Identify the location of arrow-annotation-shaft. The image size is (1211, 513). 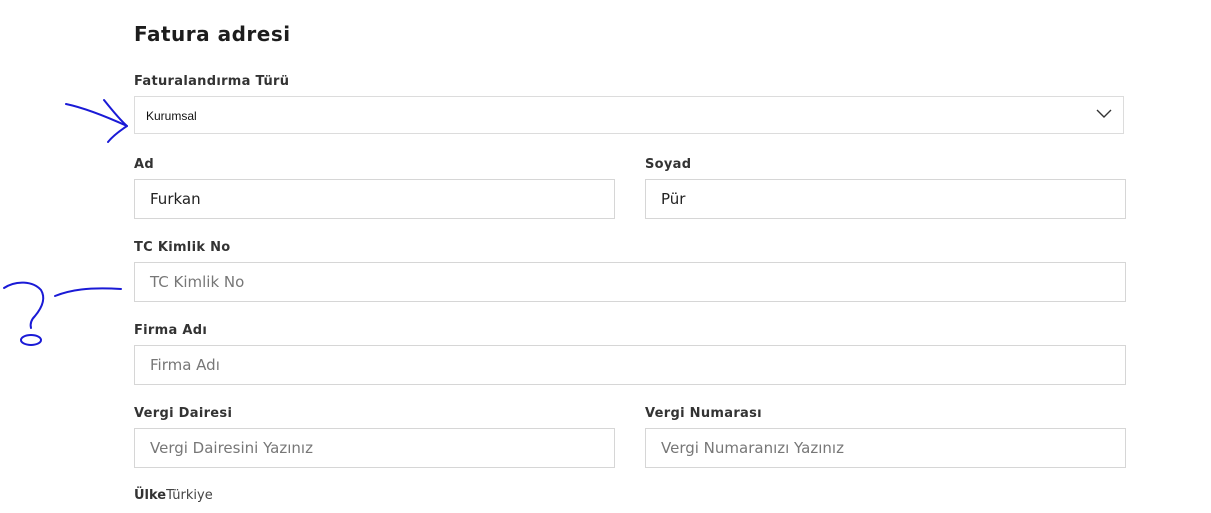
(96, 115).